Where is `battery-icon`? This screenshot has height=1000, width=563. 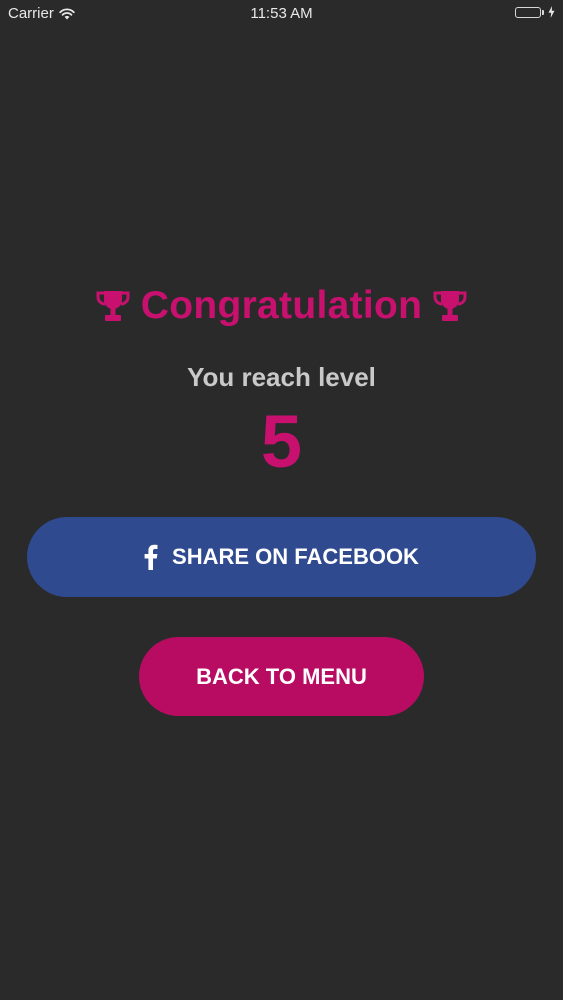 battery-icon is located at coordinates (529, 12).